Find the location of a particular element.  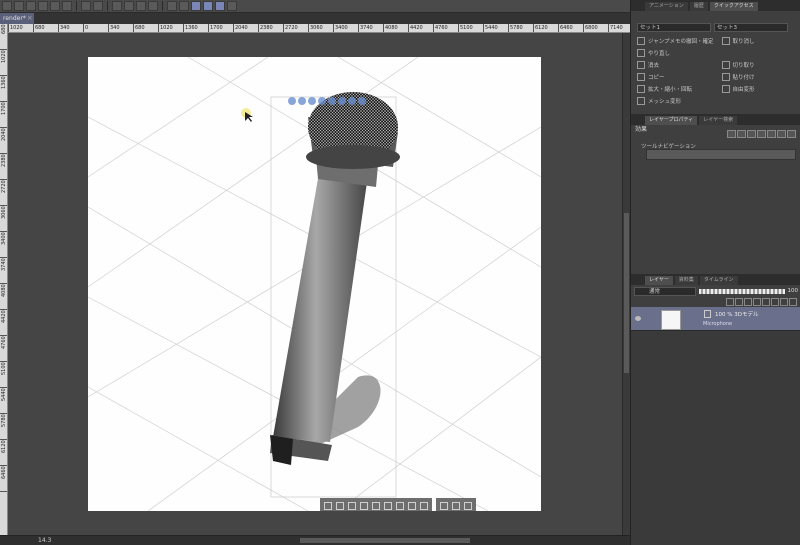

quick-access-label: 貼り付け is located at coordinates (743, 77).